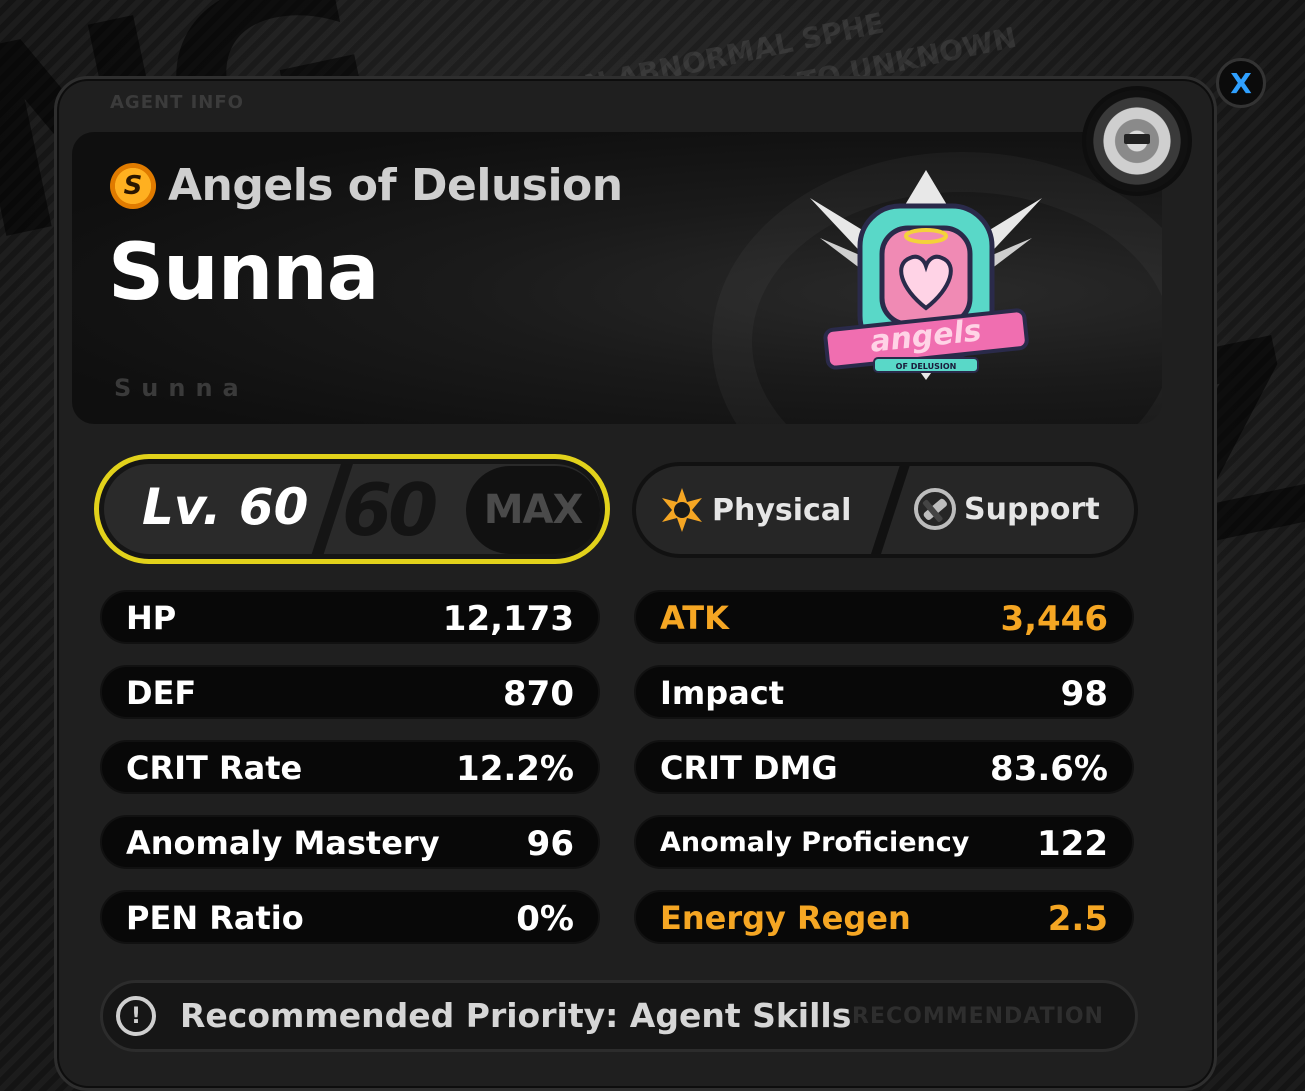 This screenshot has height=1091, width=1305. Describe the element at coordinates (161, 693) in the screenshot. I see `stat-name: DEF` at that location.